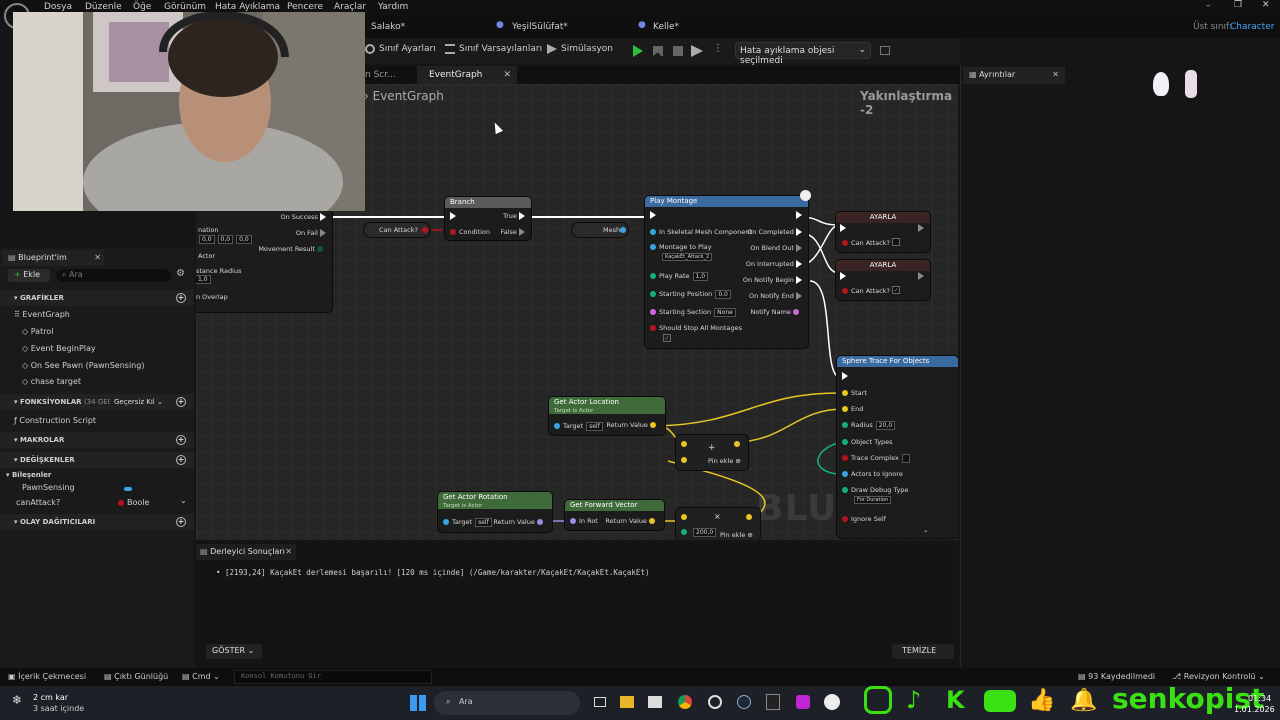 Image resolution: width=1280 pixels, height=720 pixels. I want to click on chevron-down-icon: ⌄, so click(183, 500).